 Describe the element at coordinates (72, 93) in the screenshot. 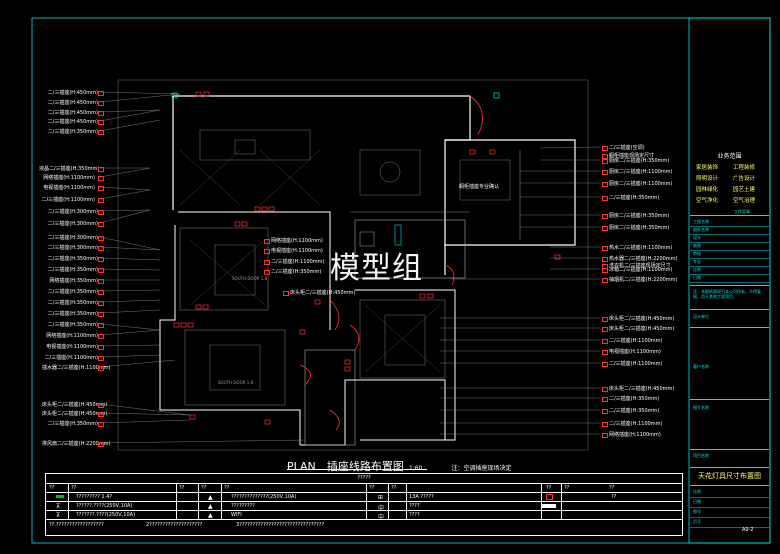

I see `left-outlet-label: 二/三插座(H:450mm)` at that location.